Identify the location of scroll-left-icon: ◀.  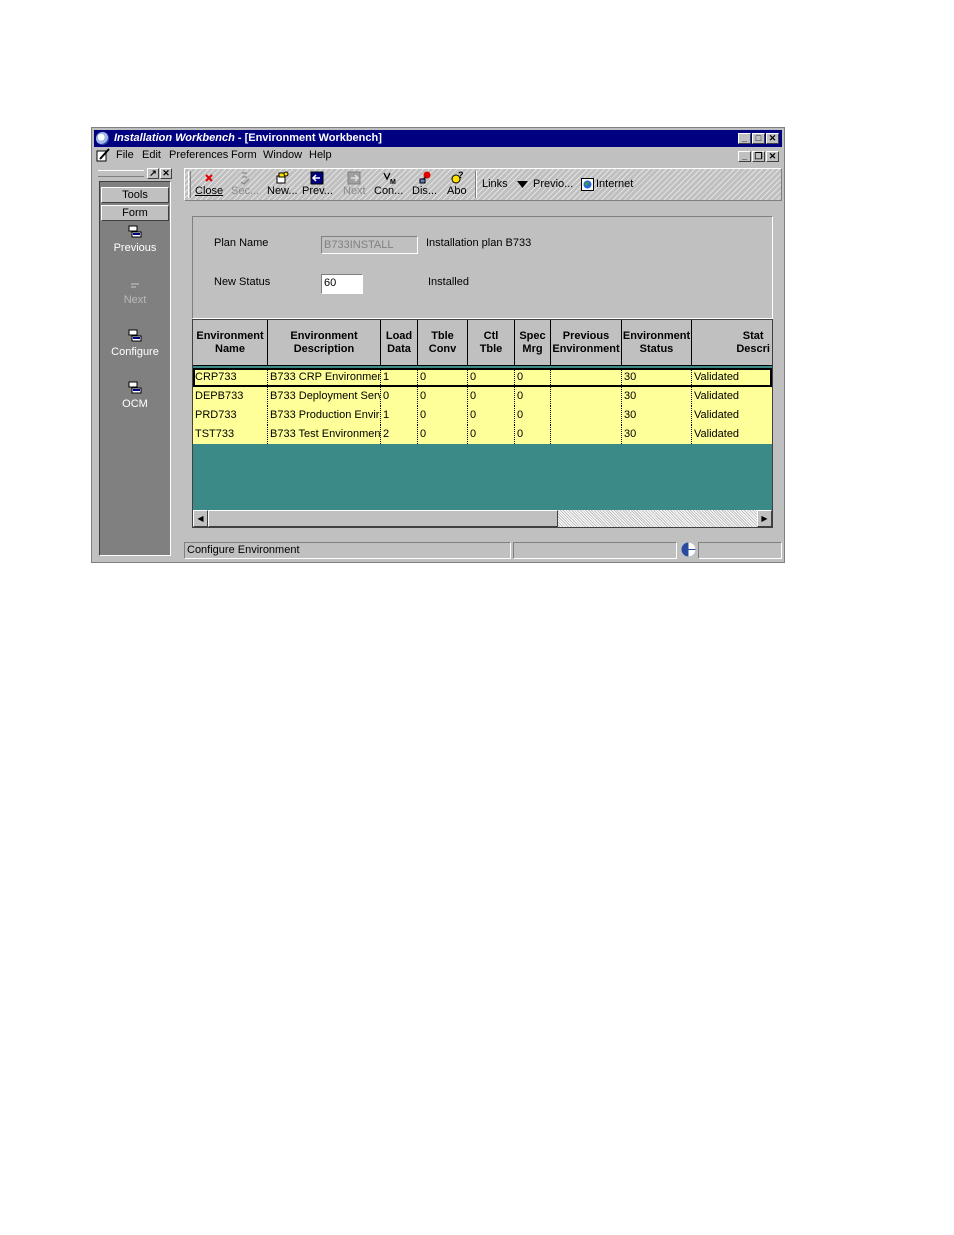
(200, 518).